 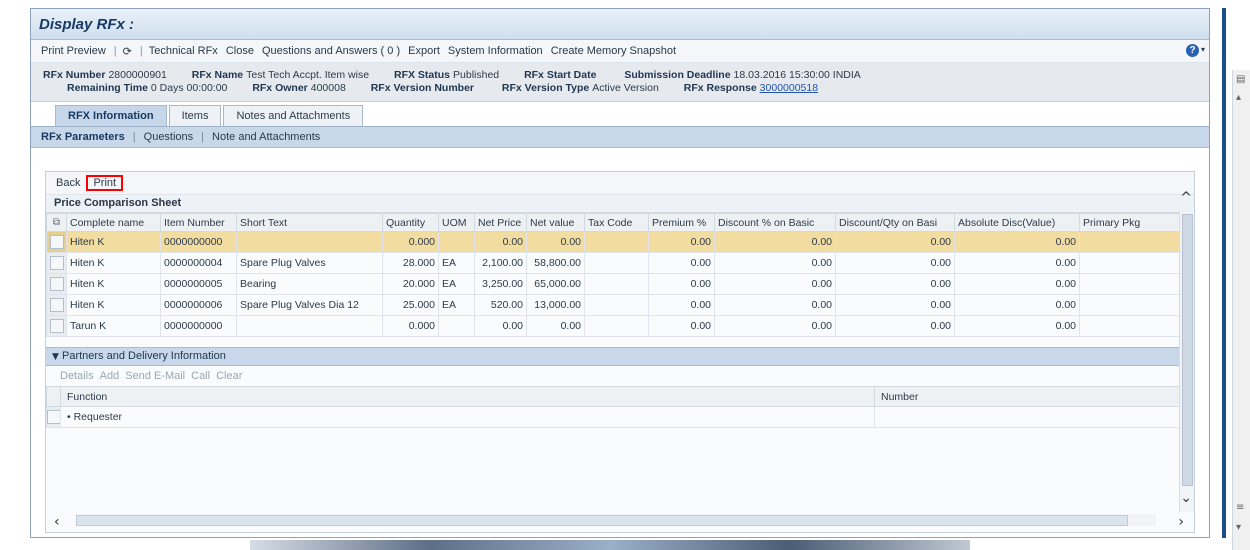 What do you see at coordinates (127, 51) in the screenshot?
I see `refresh-icon: ⟳` at bounding box center [127, 51].